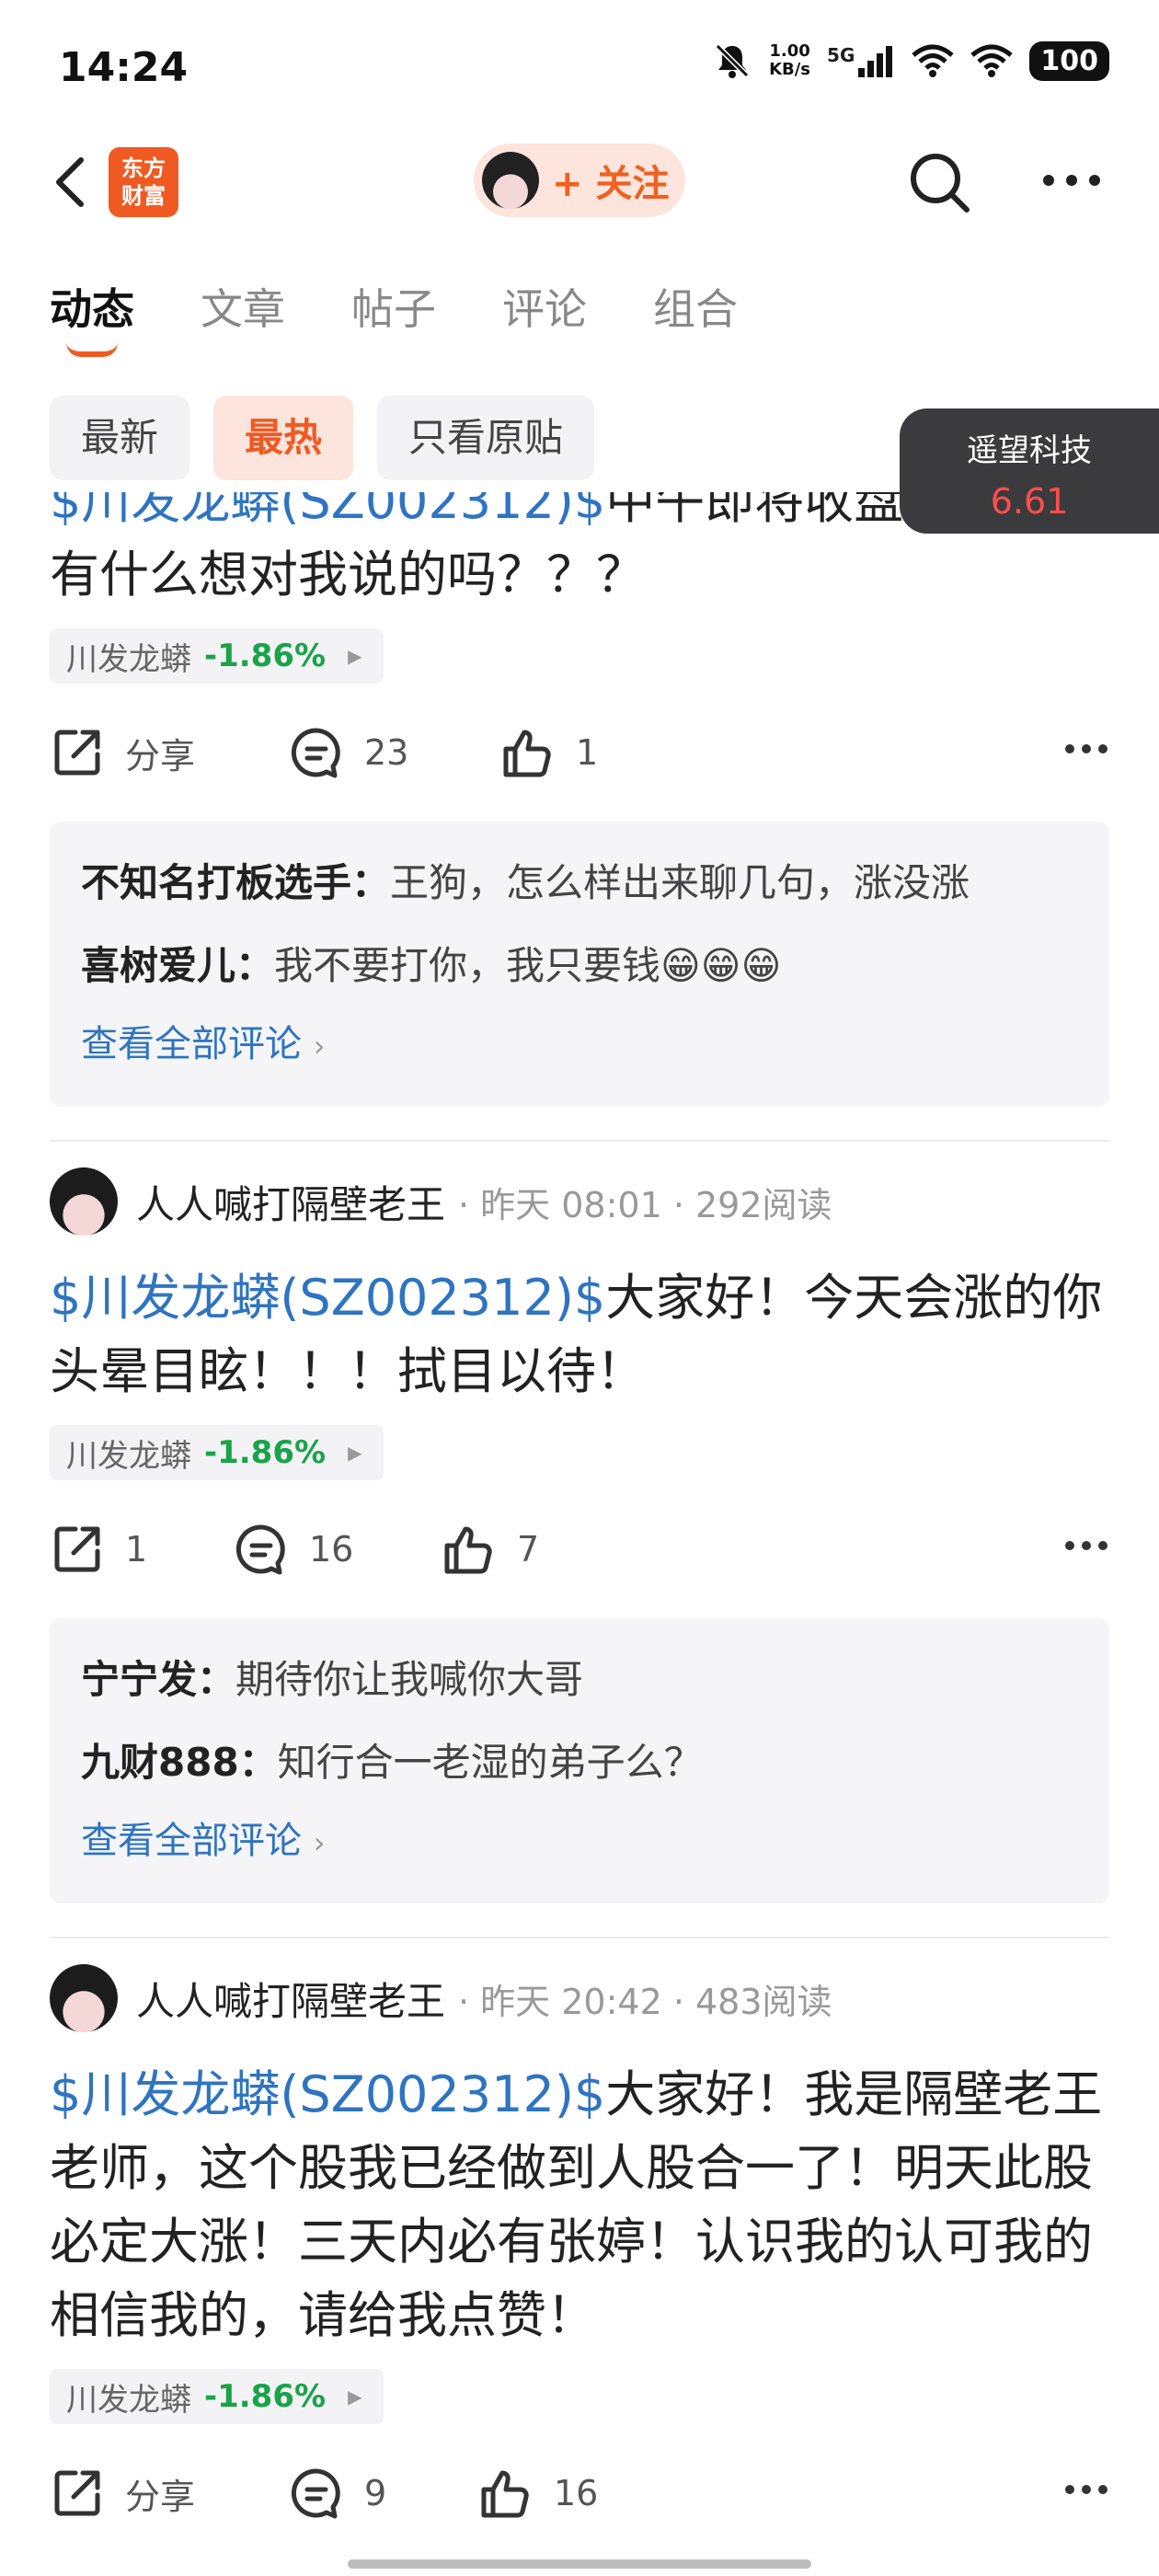 This screenshot has height=2576, width=1159. I want to click on comment-count: 23, so click(386, 752).